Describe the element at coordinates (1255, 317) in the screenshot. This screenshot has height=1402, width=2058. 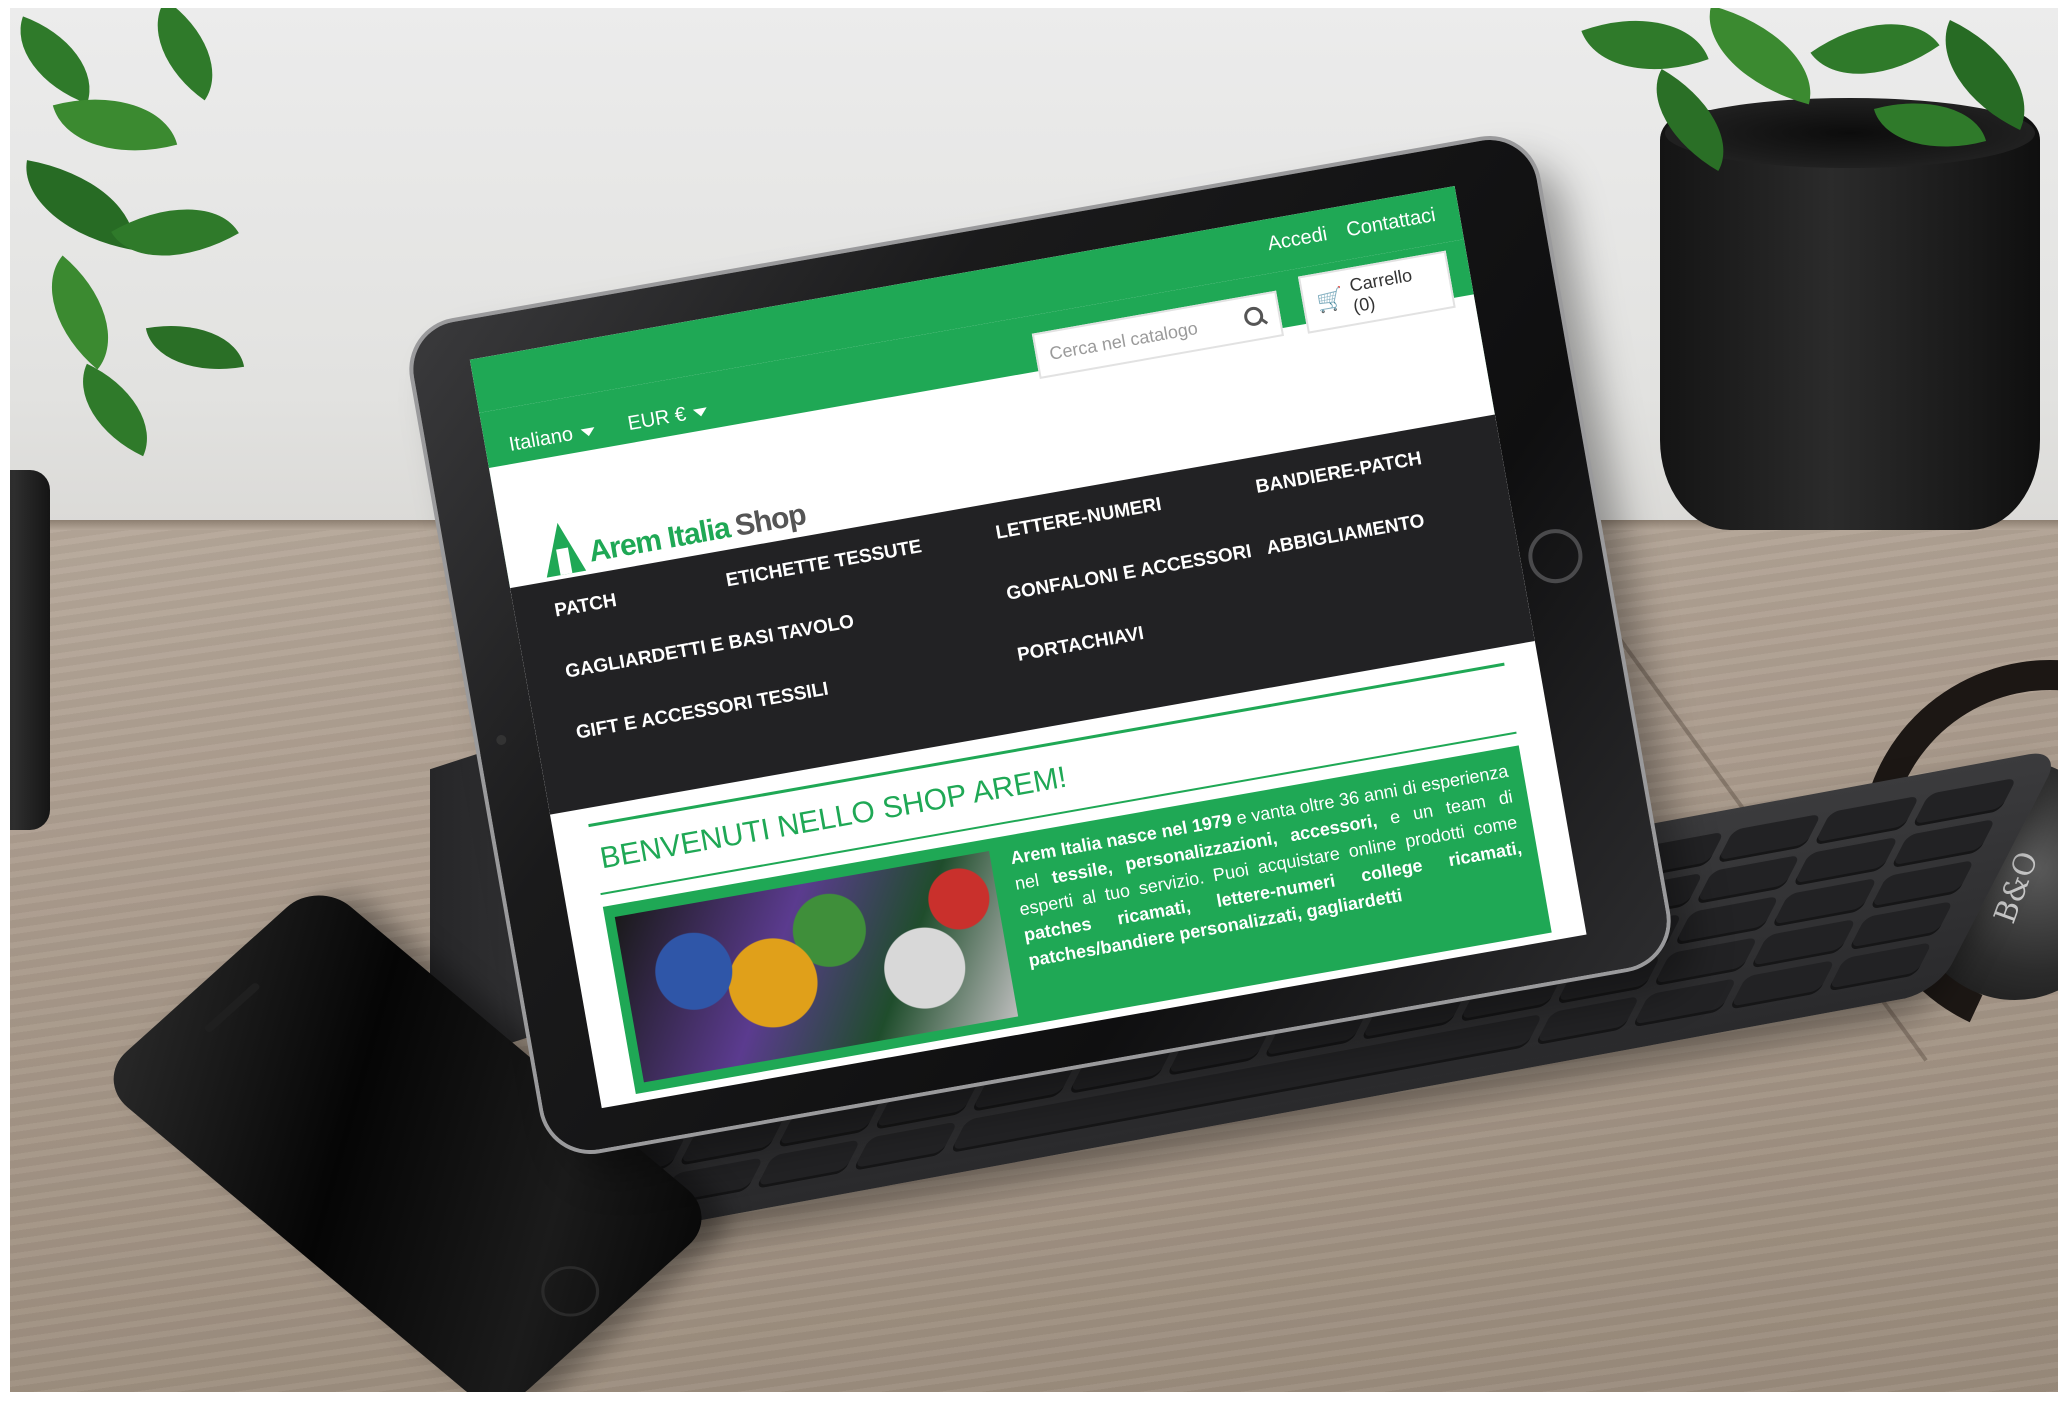
I see `search-icon` at that location.